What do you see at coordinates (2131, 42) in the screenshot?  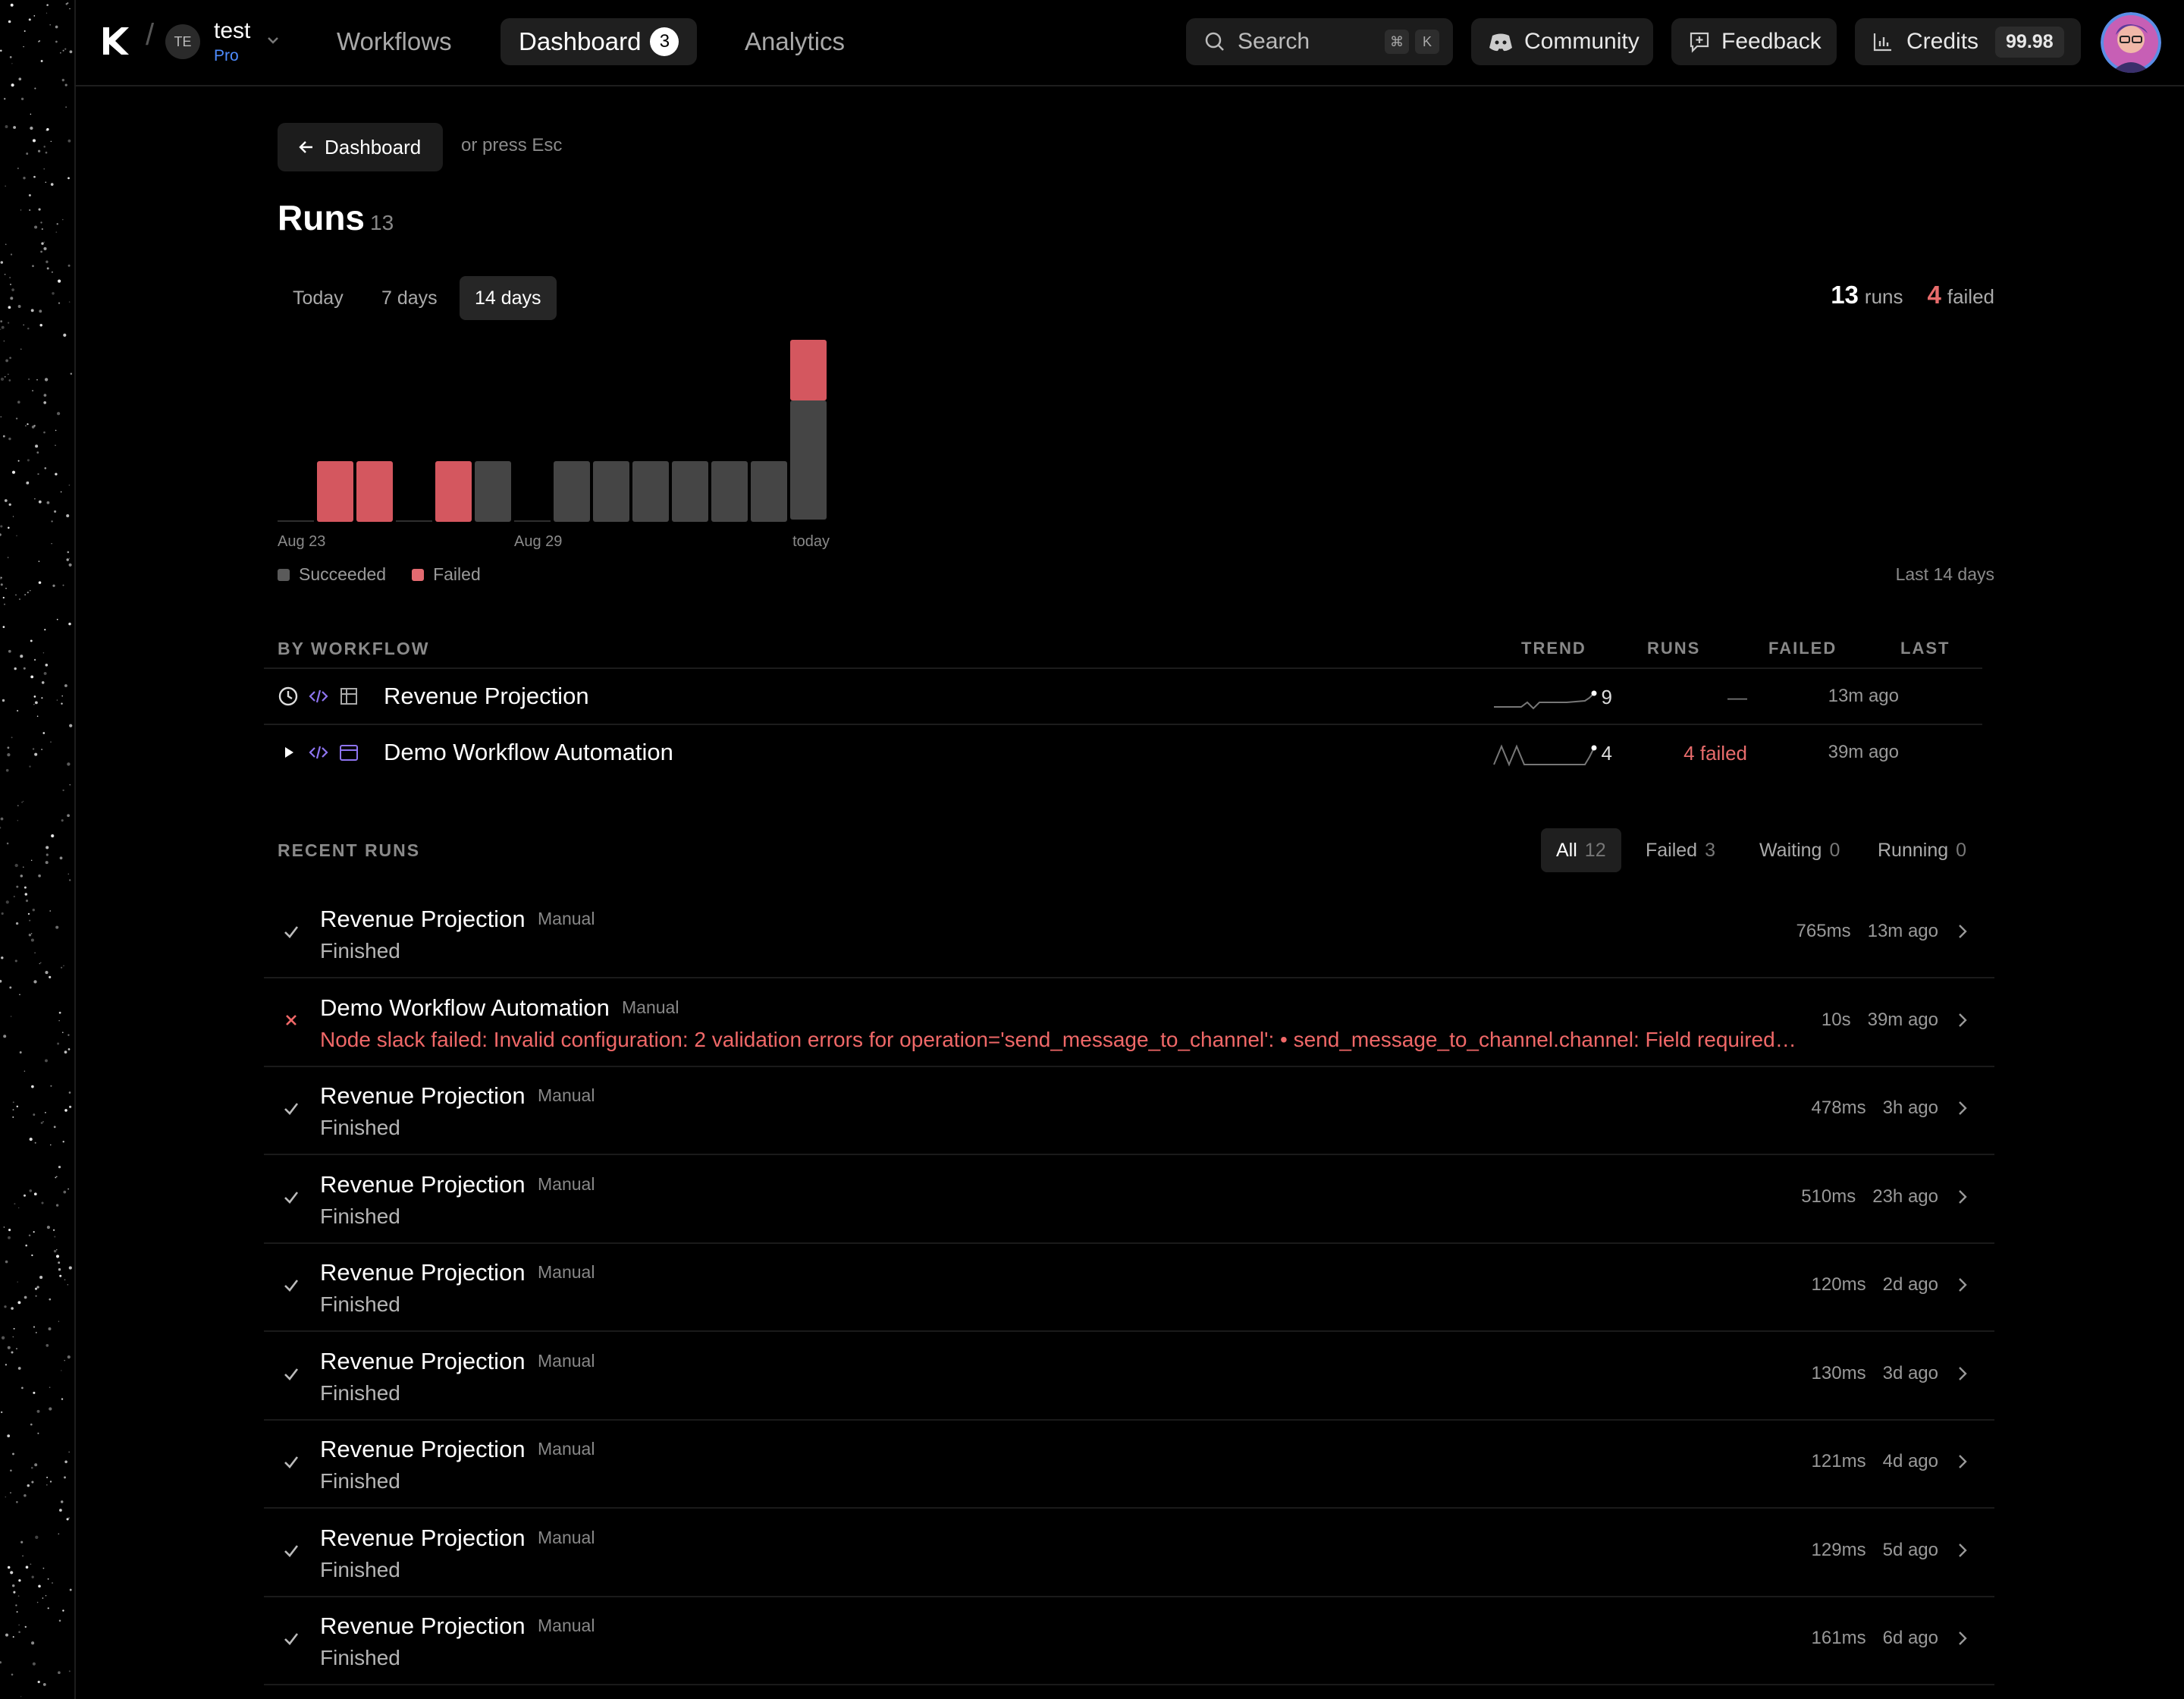 I see `user-avatar` at bounding box center [2131, 42].